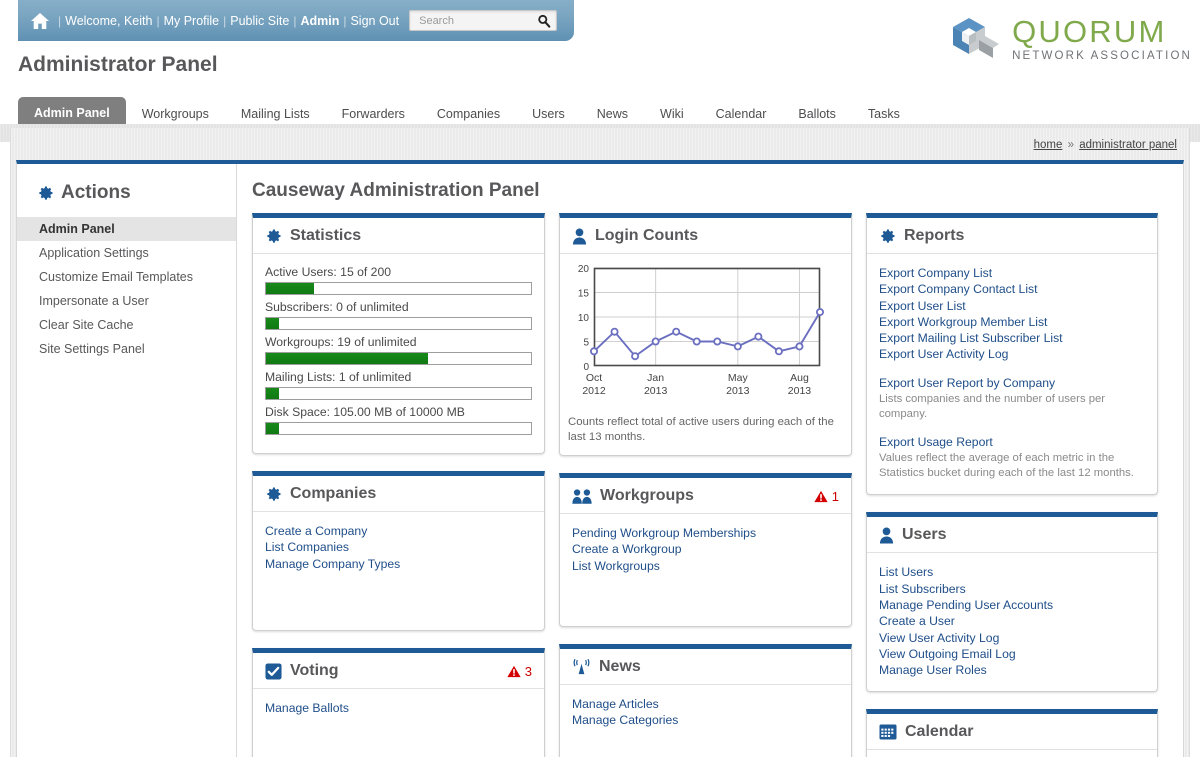 The width and height of the screenshot is (1200, 757). I want to click on news-card: News Manage Articles Manage Categories, so click(705, 700).